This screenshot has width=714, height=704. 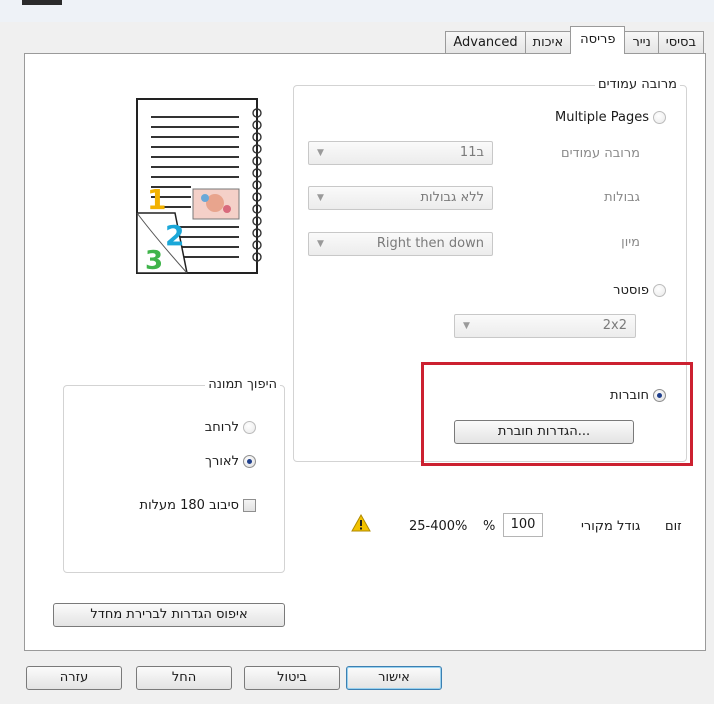 I want to click on booklet-preview-image: 1 2 3, so click(x=199, y=186).